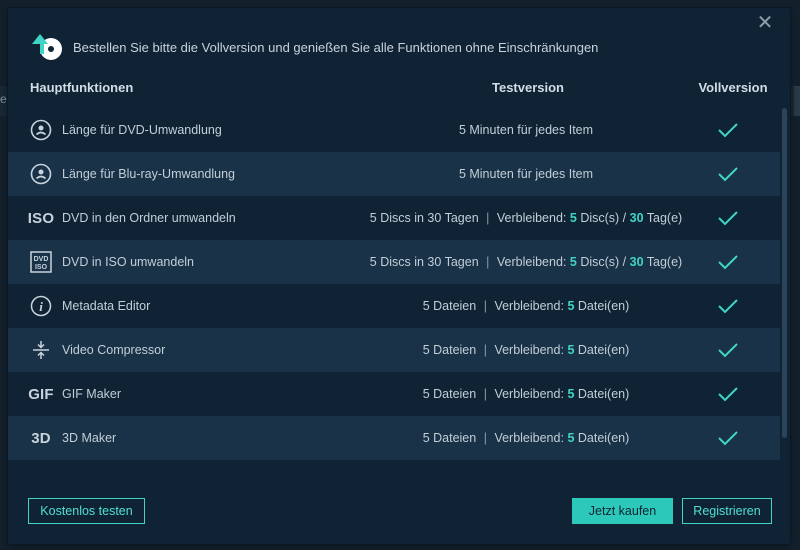  What do you see at coordinates (41, 267) in the screenshot?
I see `svg-text: ISO` at bounding box center [41, 267].